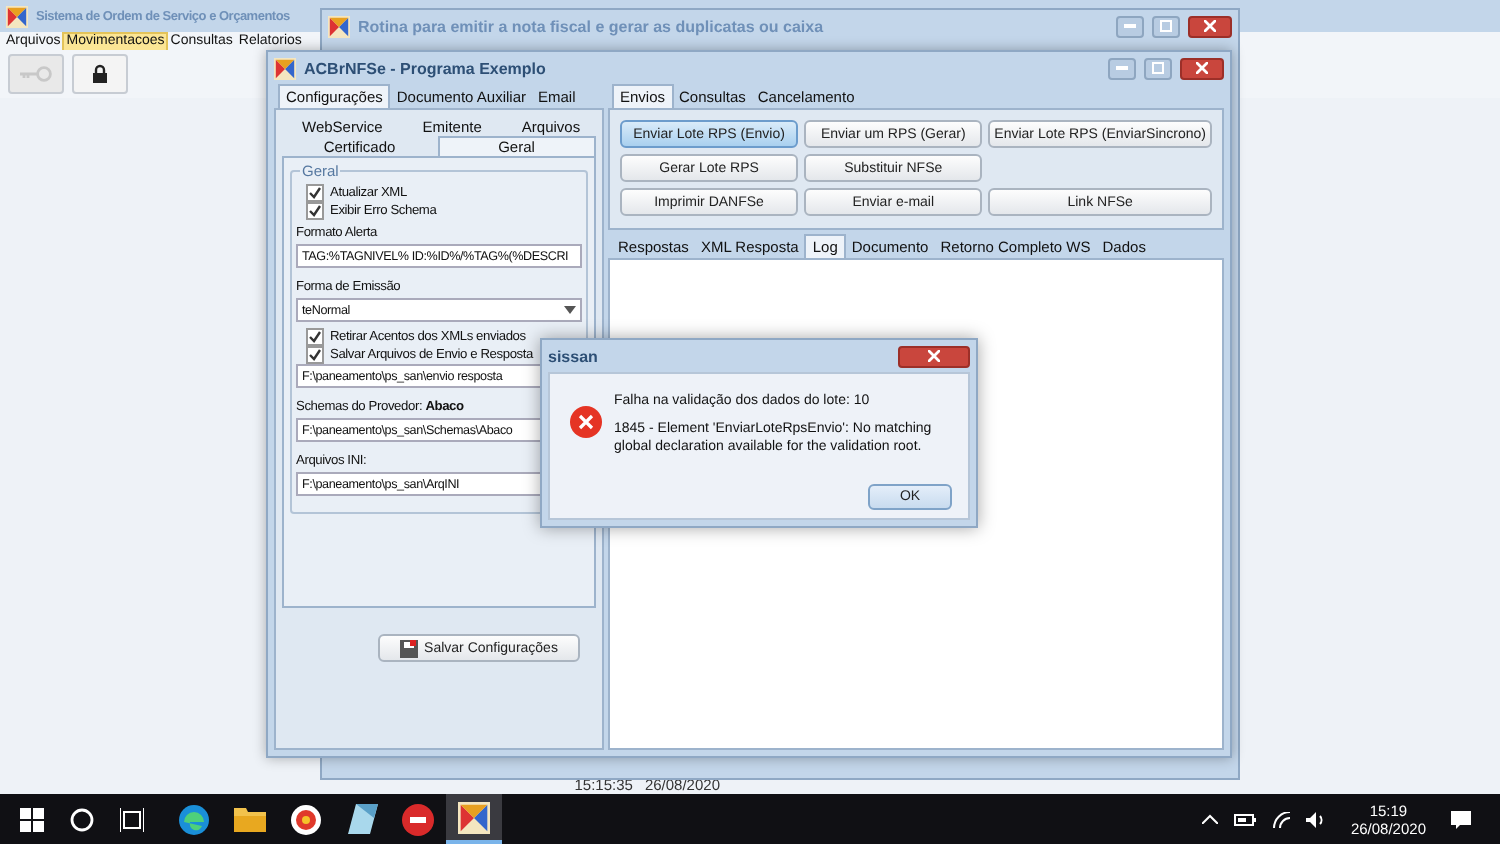 Image resolution: width=1500 pixels, height=844 pixels. What do you see at coordinates (418, 819) in the screenshot?
I see `no-entry-icon` at bounding box center [418, 819].